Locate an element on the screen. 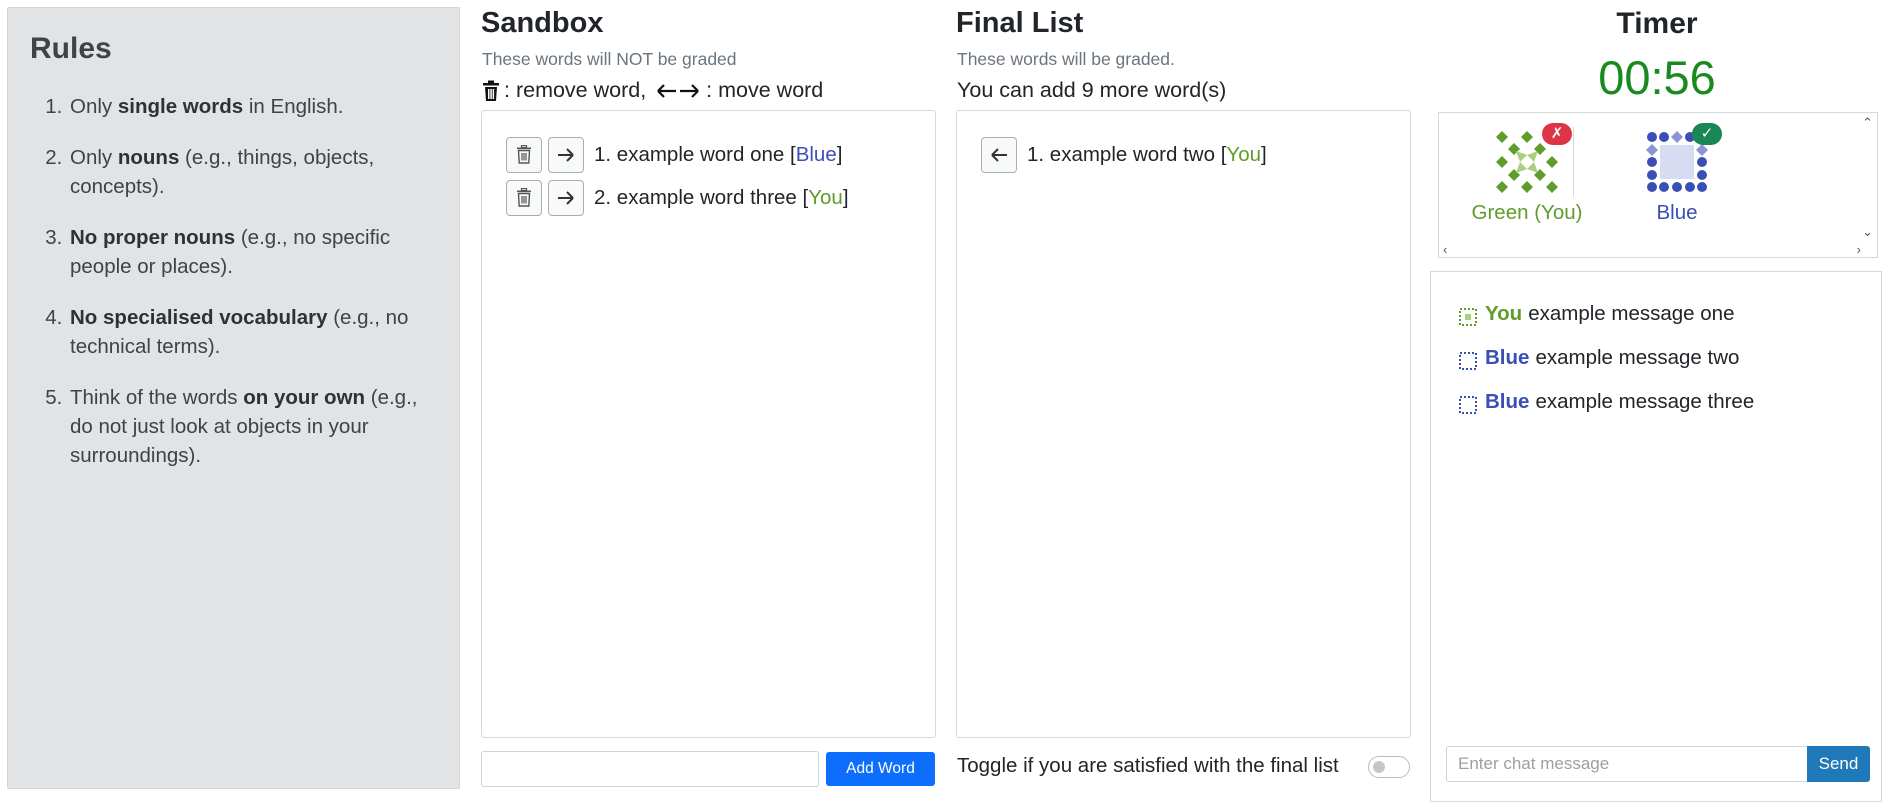 The height and width of the screenshot is (808, 1888). satisfied-toggle is located at coordinates (1389, 767).